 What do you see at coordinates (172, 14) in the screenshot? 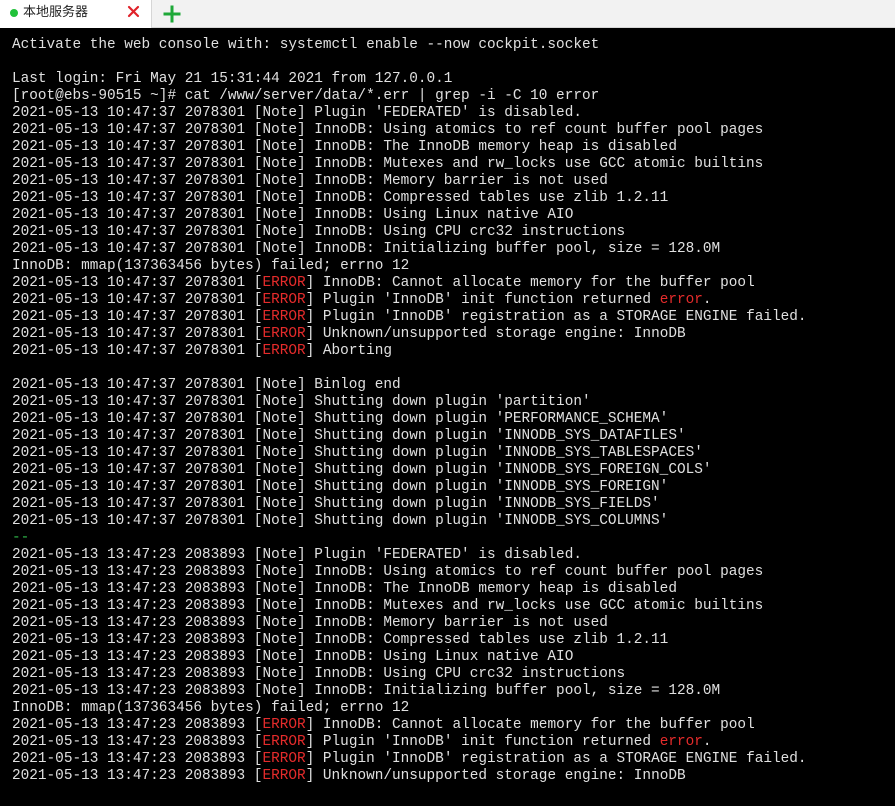
I see `plus-icon` at bounding box center [172, 14].